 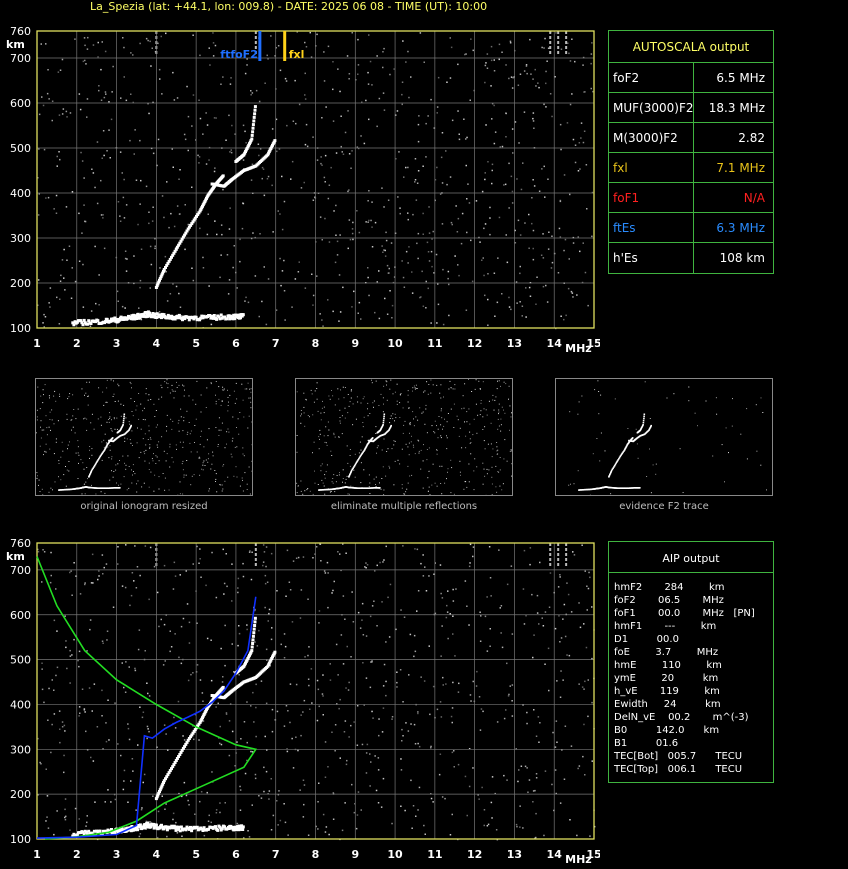 What do you see at coordinates (693, 228) in the screenshot?
I see `autoscala-divider` at bounding box center [693, 228].